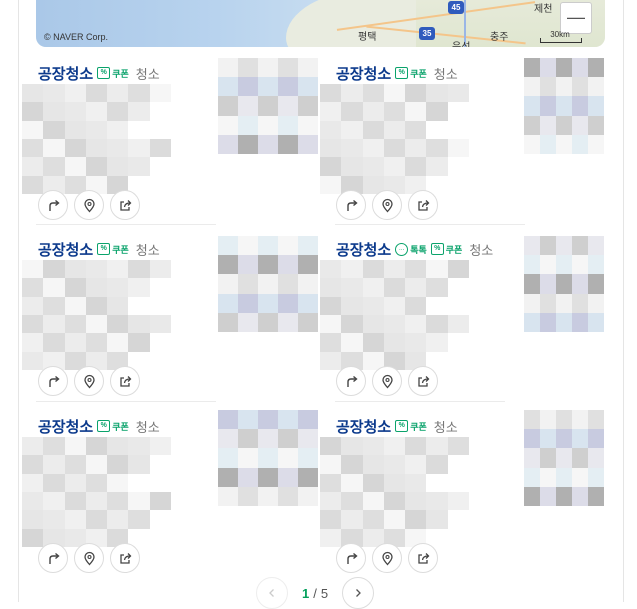 The height and width of the screenshot is (609, 637). What do you see at coordinates (272, 593) in the screenshot?
I see `prev-page-button` at bounding box center [272, 593].